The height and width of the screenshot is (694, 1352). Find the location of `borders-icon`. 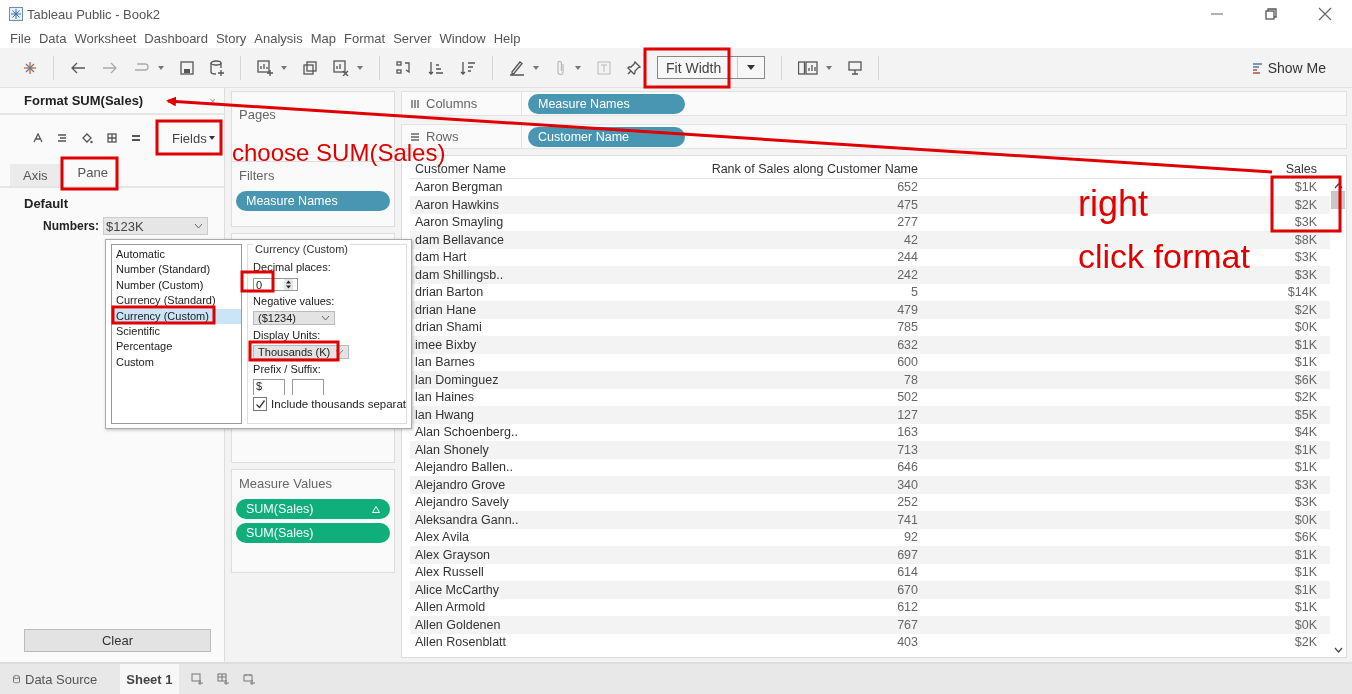

borders-icon is located at coordinates (112, 138).